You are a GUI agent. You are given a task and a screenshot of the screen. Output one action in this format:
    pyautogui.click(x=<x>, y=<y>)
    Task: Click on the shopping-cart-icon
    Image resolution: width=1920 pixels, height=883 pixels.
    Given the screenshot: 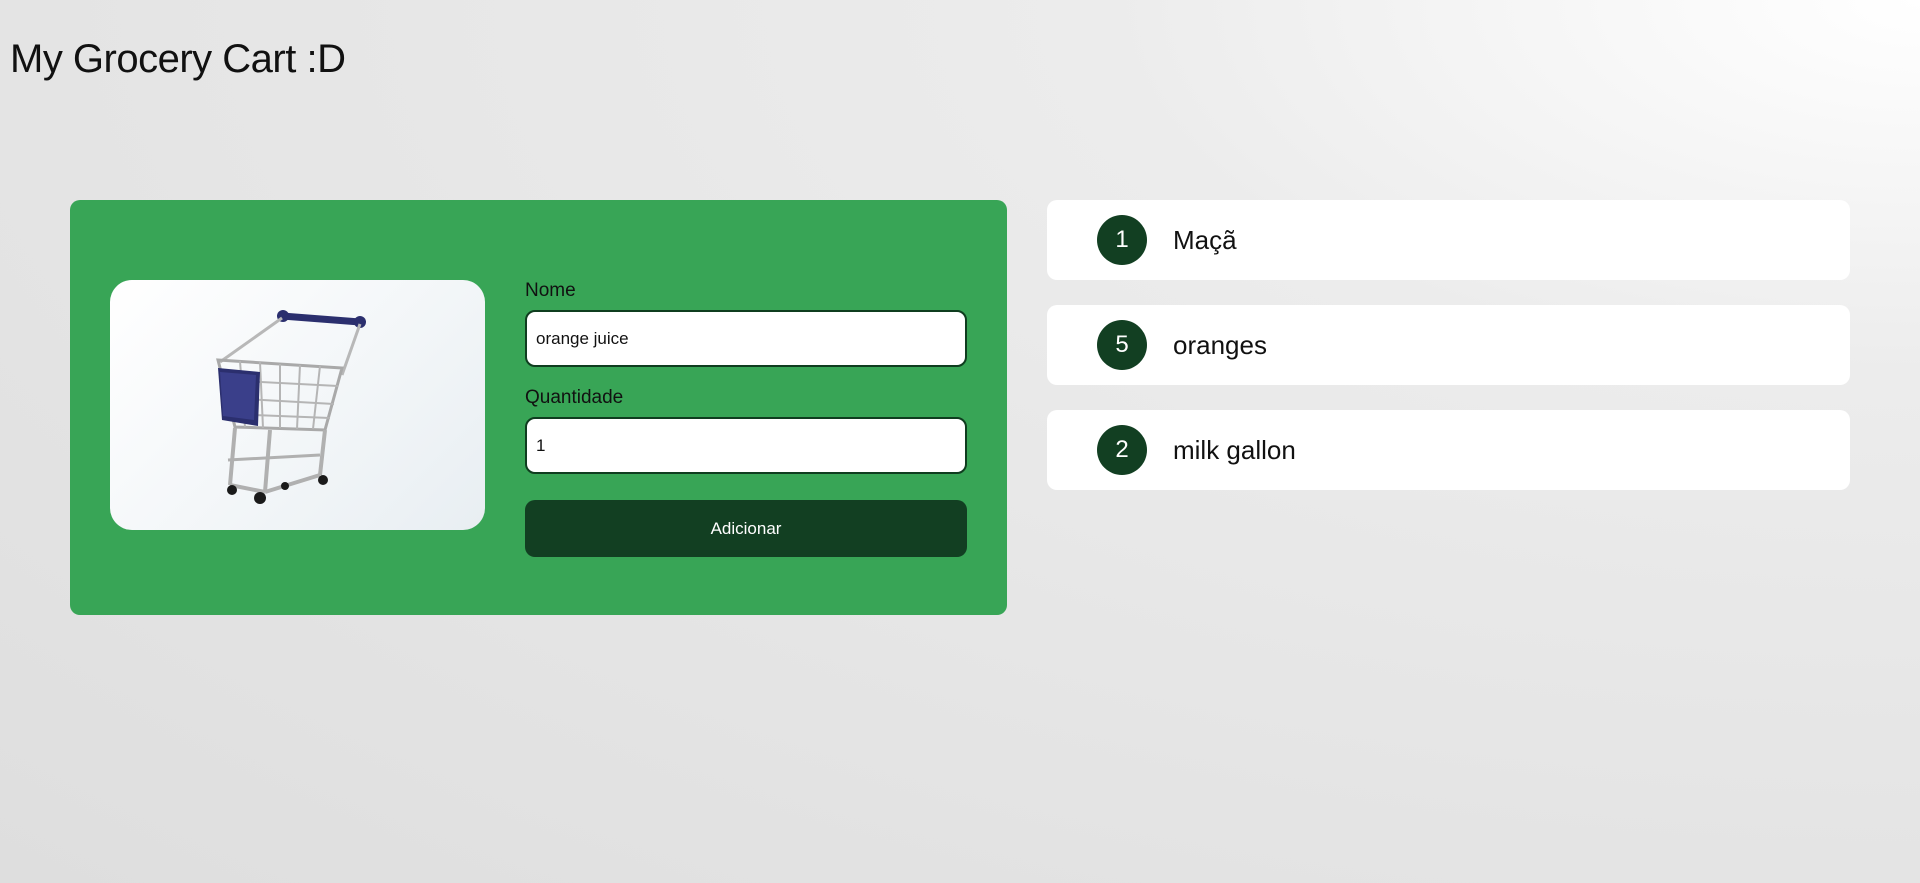 What is the action you would take?
    pyautogui.click(x=291, y=407)
    